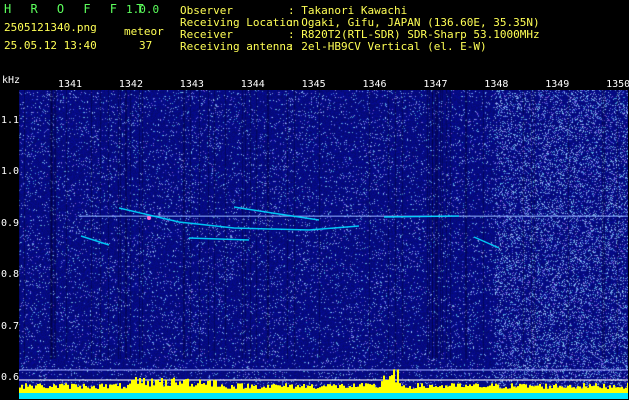 The height and width of the screenshot is (400, 629). What do you see at coordinates (313, 84) in the screenshot?
I see `x-tick-label: 1345` at bounding box center [313, 84].